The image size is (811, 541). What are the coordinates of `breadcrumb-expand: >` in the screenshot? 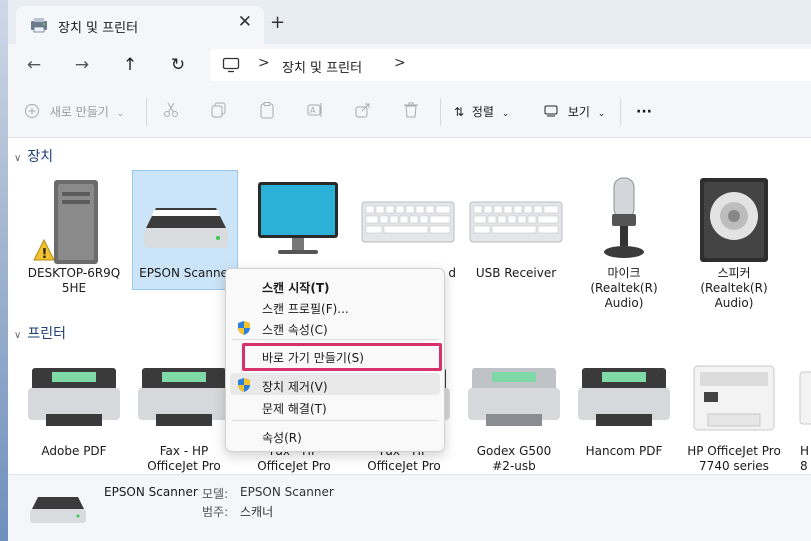 It's located at (400, 63).